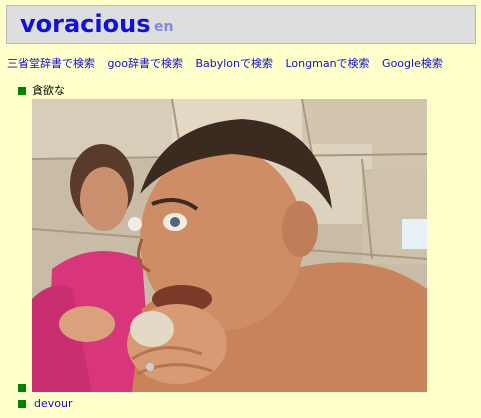 This screenshot has width=481, height=418. What do you see at coordinates (85, 24) in the screenshot?
I see `headword: voracious` at bounding box center [85, 24].